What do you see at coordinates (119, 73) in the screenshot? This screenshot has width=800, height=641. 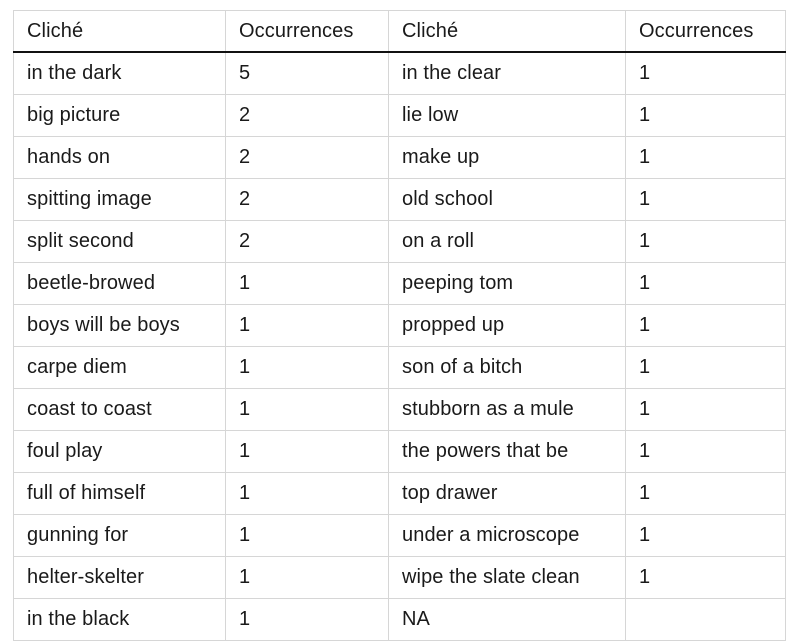 I see `cell-cliche-left: in the dark` at bounding box center [119, 73].